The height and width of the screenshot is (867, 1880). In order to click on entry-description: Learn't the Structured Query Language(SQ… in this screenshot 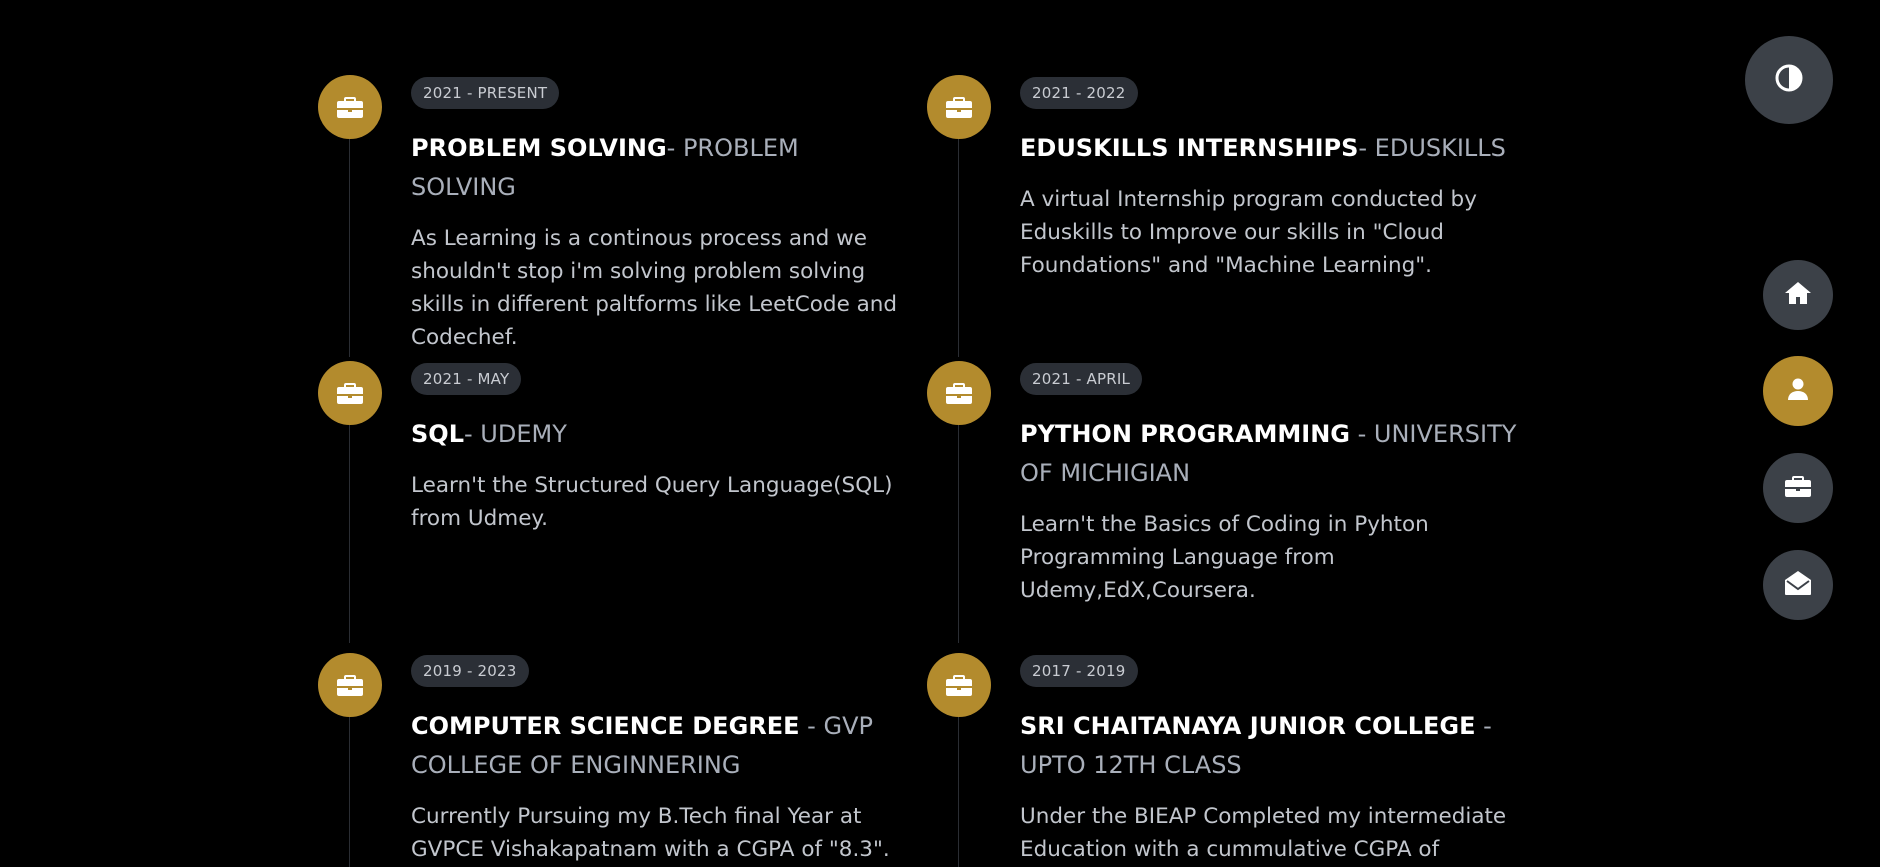, I will do `click(652, 502)`.